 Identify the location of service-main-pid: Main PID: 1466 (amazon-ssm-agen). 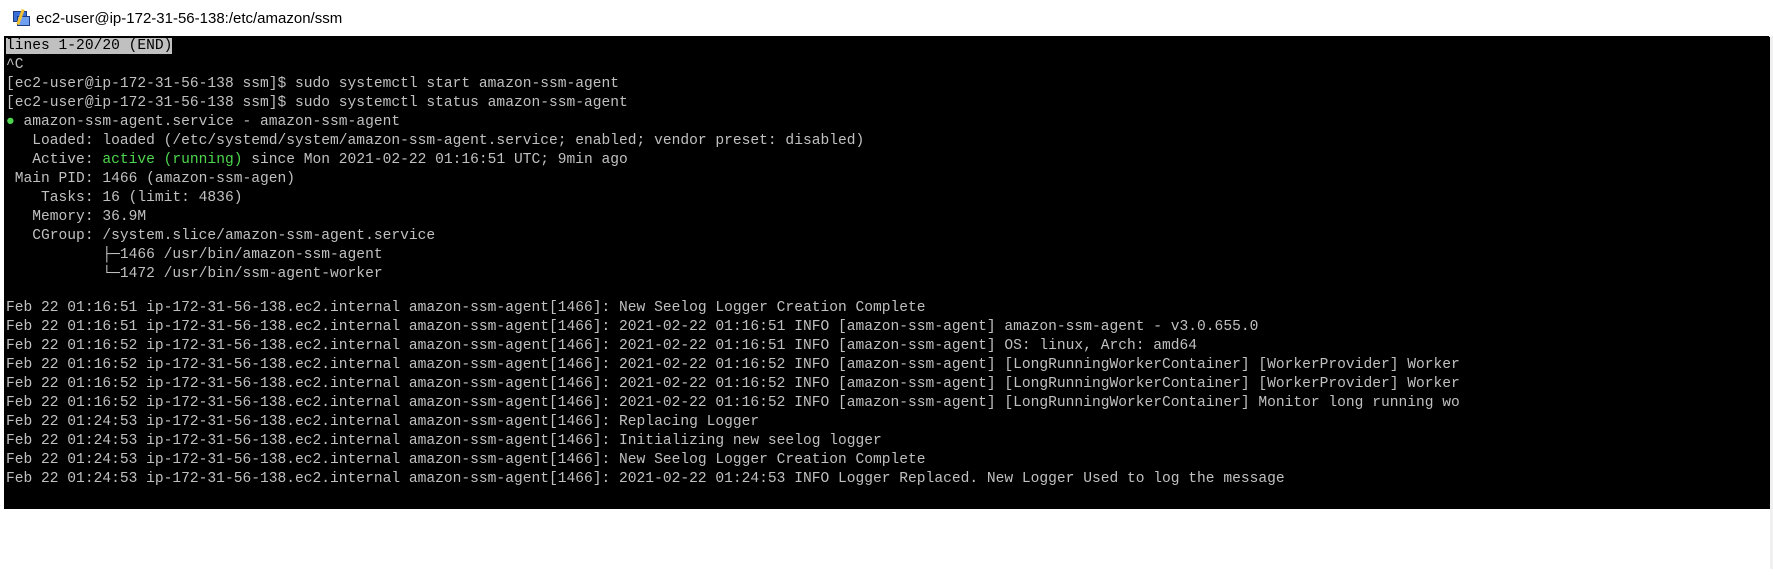
(151, 179).